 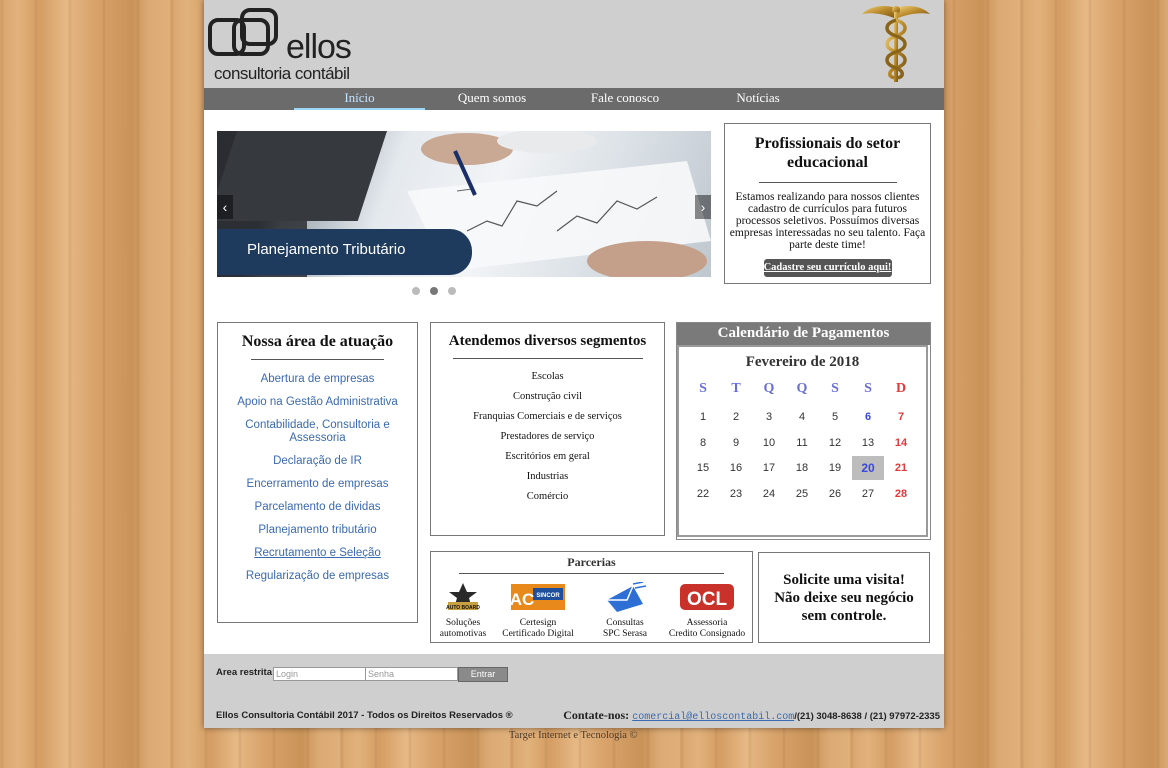 What do you see at coordinates (319, 674) in the screenshot?
I see `login-input: Login` at bounding box center [319, 674].